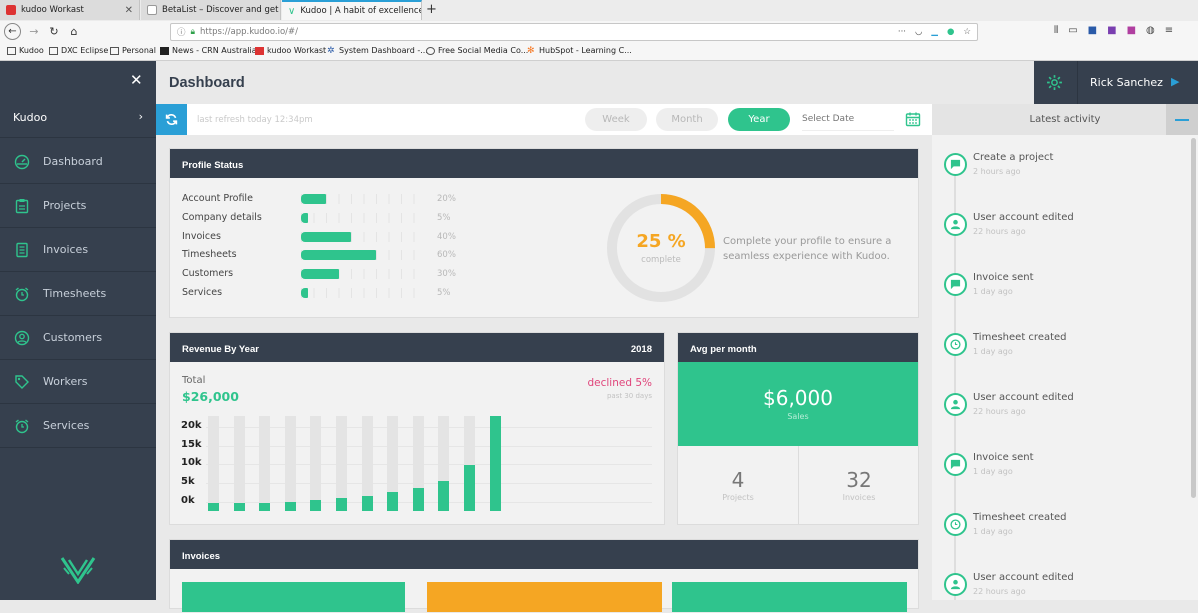  I want to click on bookmark-item: News - CRN Australia, so click(208, 50).